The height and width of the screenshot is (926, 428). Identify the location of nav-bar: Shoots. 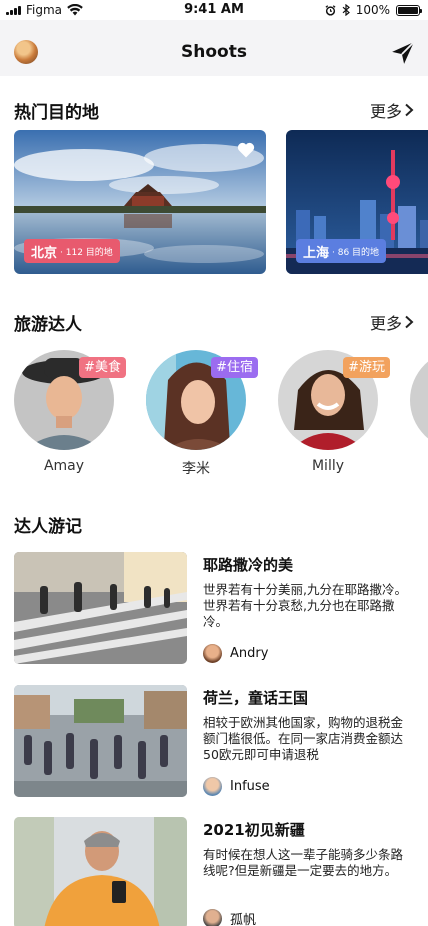
(214, 48).